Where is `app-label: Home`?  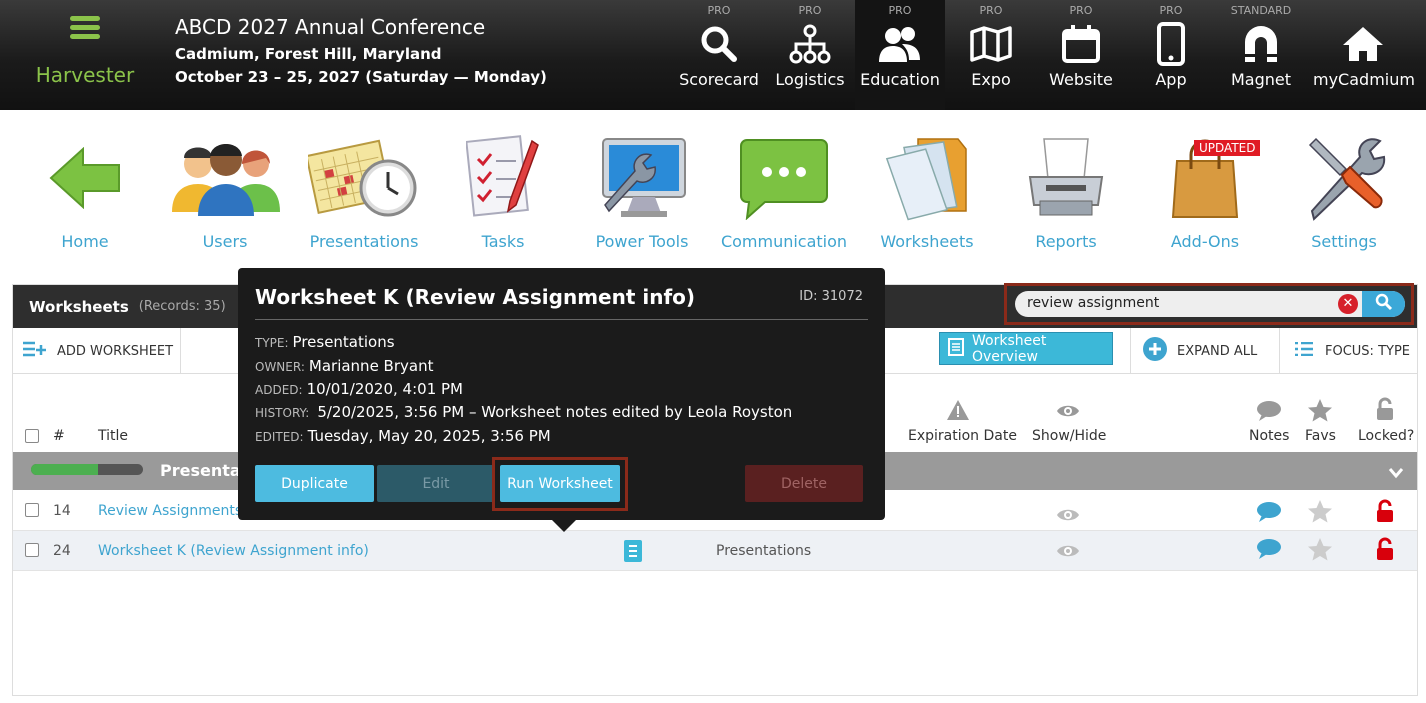 app-label: Home is located at coordinates (85, 241).